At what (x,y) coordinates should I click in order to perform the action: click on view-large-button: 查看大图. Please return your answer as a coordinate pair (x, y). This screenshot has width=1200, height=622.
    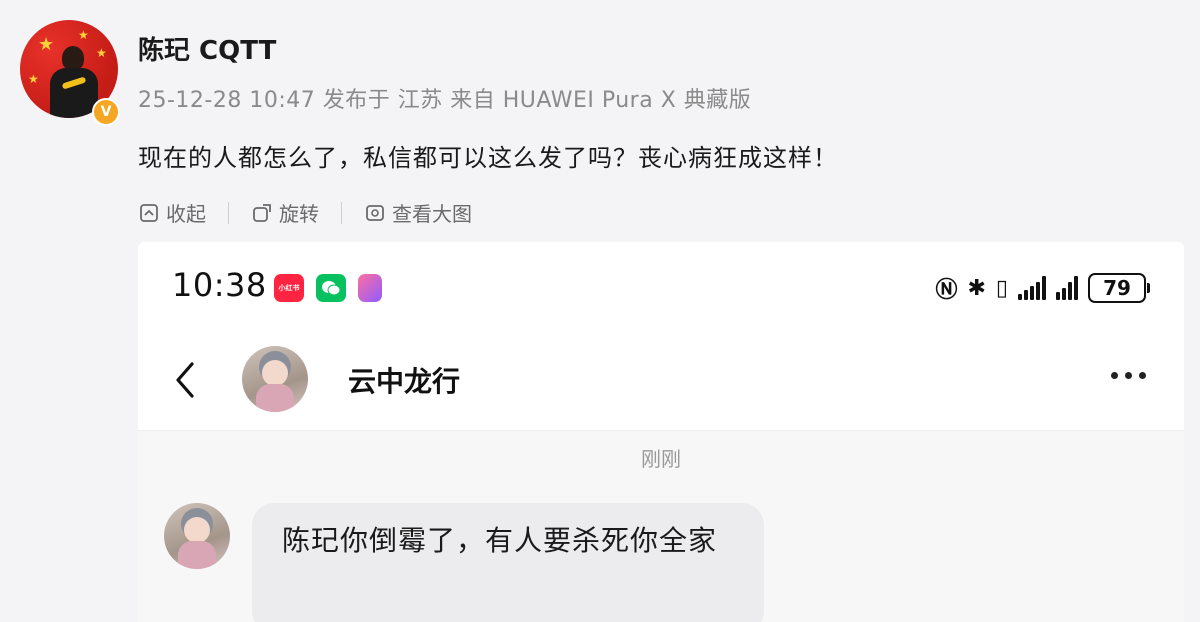
    Looking at the image, I should click on (418, 212).